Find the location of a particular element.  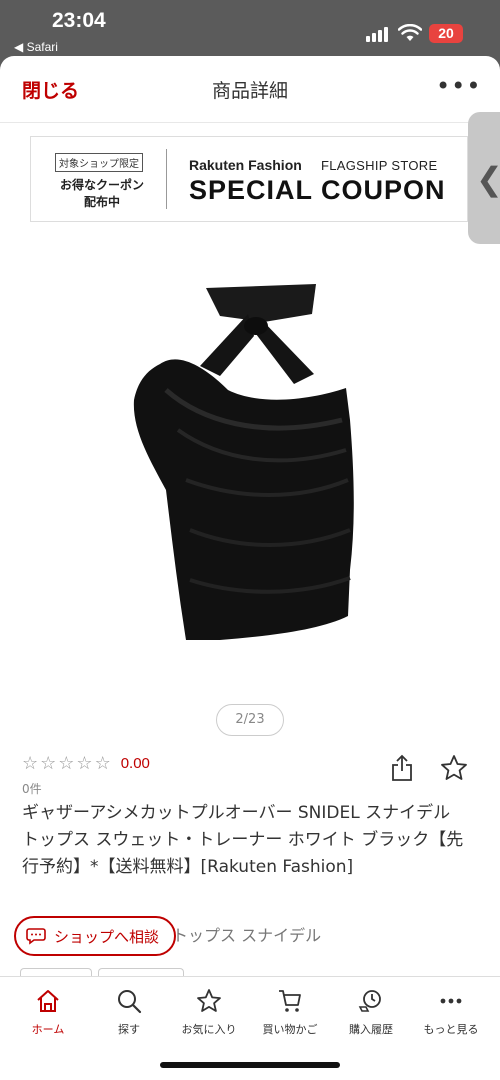

cellular-signal-icon is located at coordinates (378, 34).